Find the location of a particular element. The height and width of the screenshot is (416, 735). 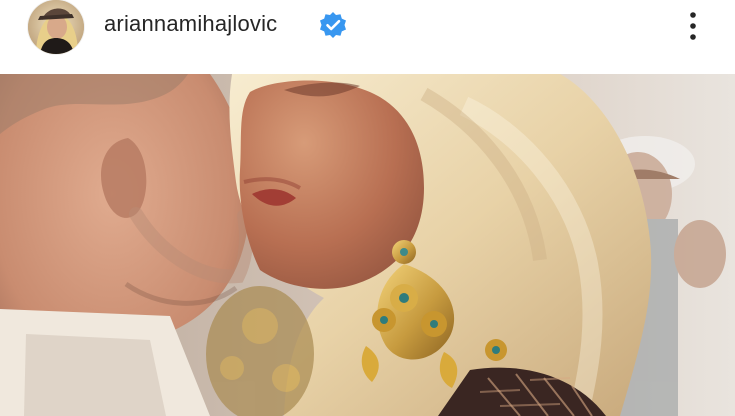

avatar-image is located at coordinates (56, 27).